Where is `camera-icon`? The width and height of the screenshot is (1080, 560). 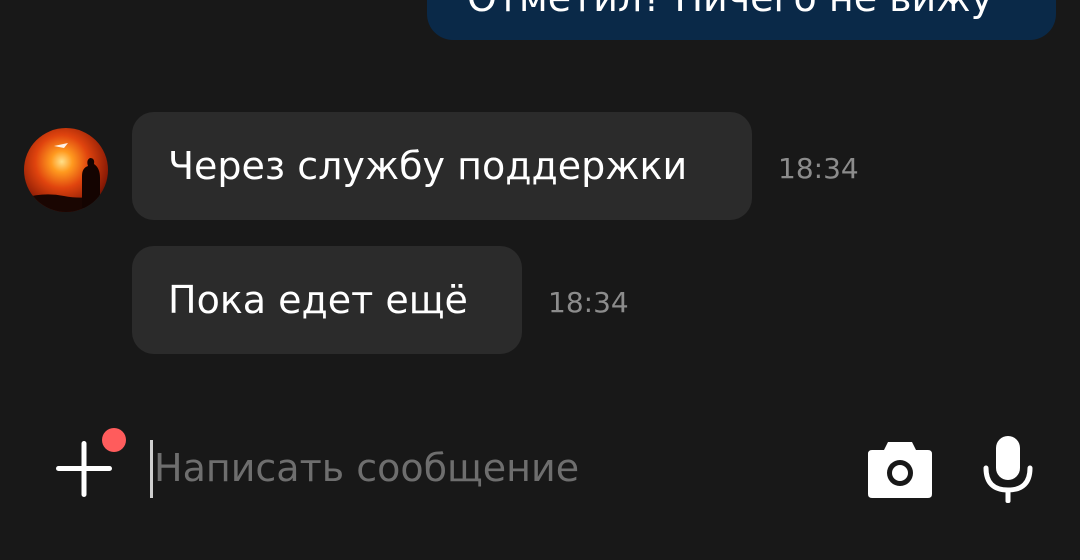
camera-icon is located at coordinates (900, 470).